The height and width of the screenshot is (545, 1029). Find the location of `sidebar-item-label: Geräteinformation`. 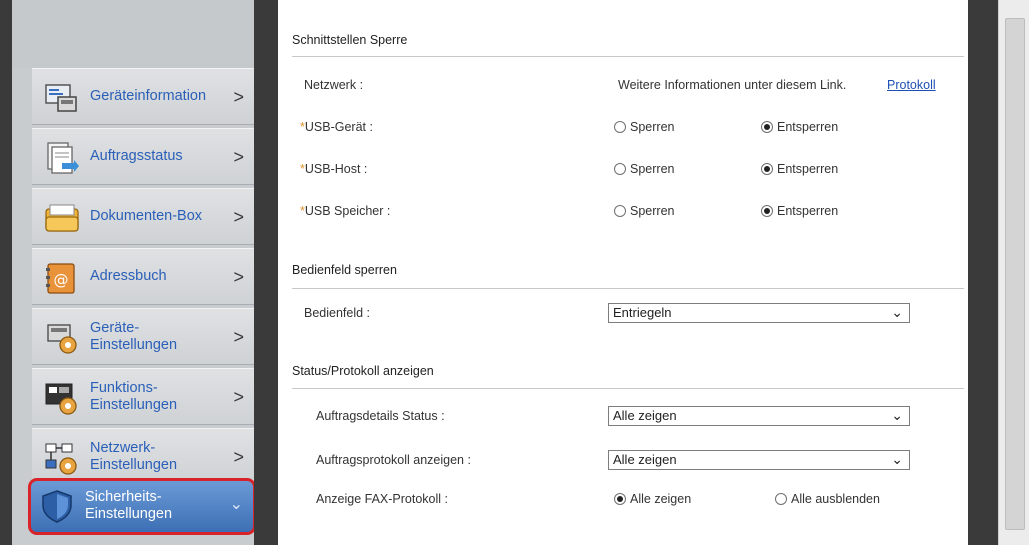

sidebar-item-label: Geräteinformation is located at coordinates (148, 96).